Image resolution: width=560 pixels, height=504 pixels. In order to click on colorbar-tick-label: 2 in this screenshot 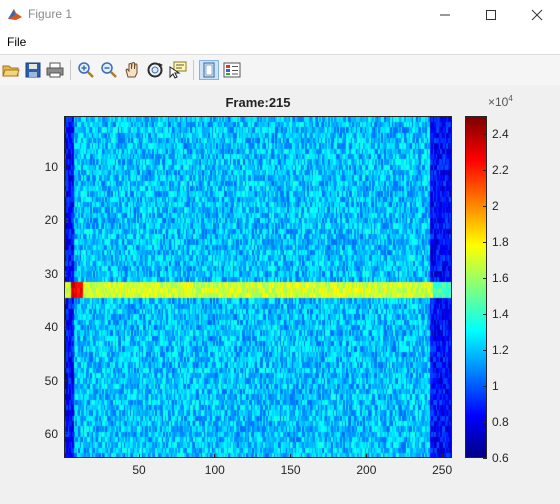, I will do `click(495, 206)`.